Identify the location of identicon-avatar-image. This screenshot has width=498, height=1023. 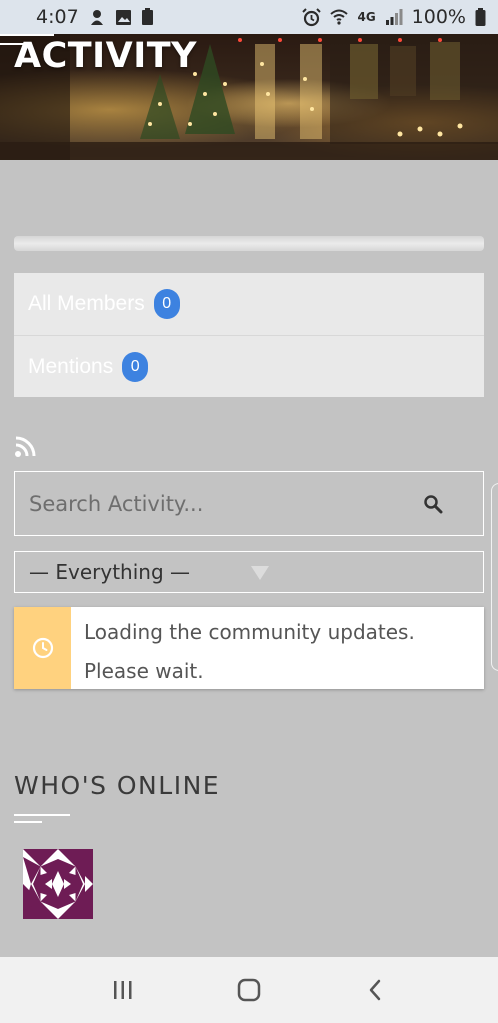
(58, 884).